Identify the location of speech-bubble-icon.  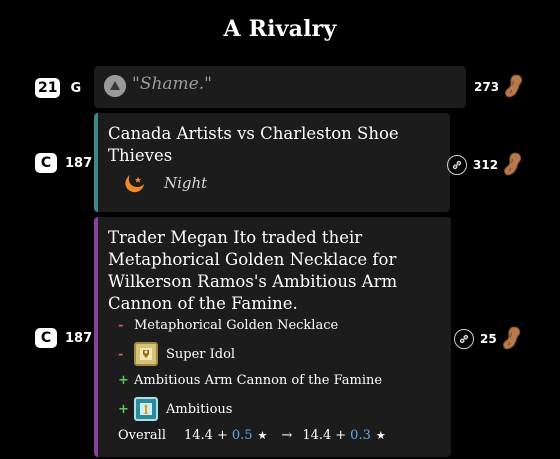
(115, 86).